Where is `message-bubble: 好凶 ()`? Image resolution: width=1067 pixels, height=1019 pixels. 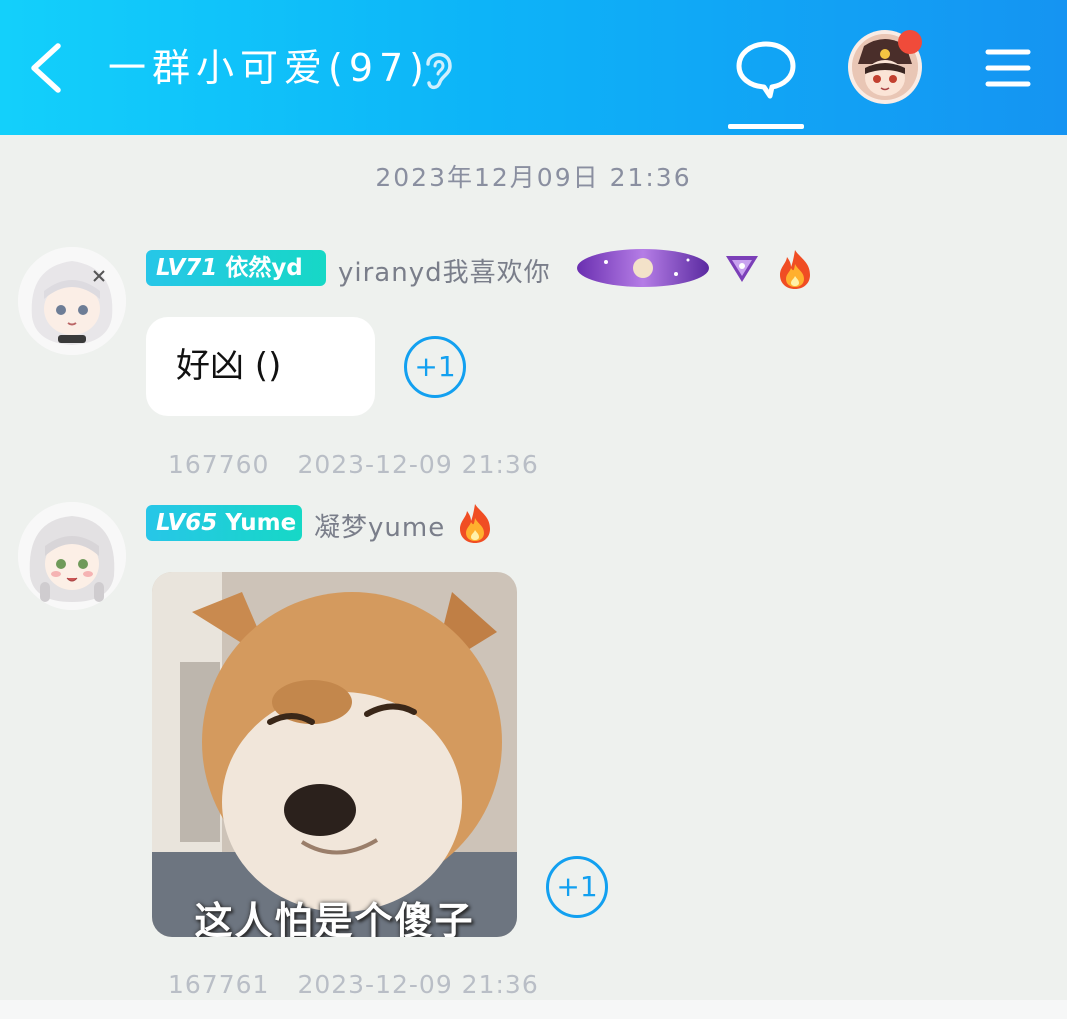
message-bubble: 好凶 () is located at coordinates (260, 366).